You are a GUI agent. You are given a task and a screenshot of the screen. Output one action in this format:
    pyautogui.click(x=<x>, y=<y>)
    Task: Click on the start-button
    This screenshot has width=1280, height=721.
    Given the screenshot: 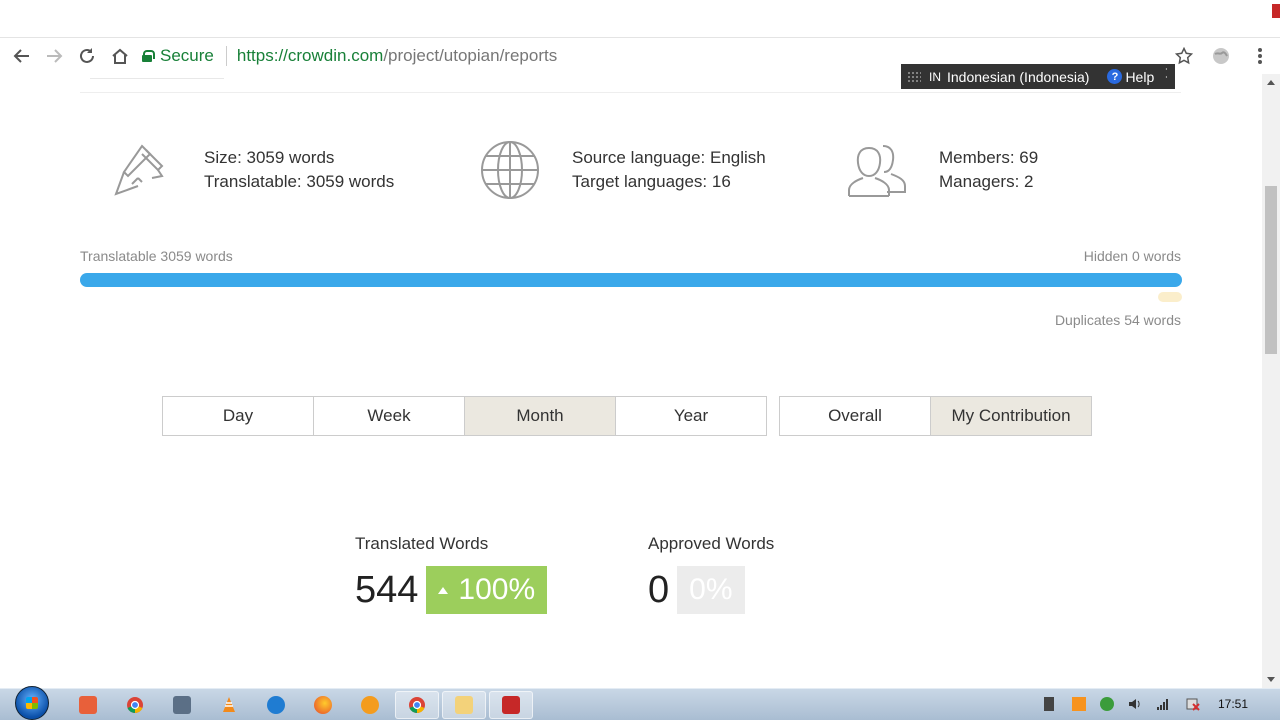 What is the action you would take?
    pyautogui.click(x=32, y=703)
    